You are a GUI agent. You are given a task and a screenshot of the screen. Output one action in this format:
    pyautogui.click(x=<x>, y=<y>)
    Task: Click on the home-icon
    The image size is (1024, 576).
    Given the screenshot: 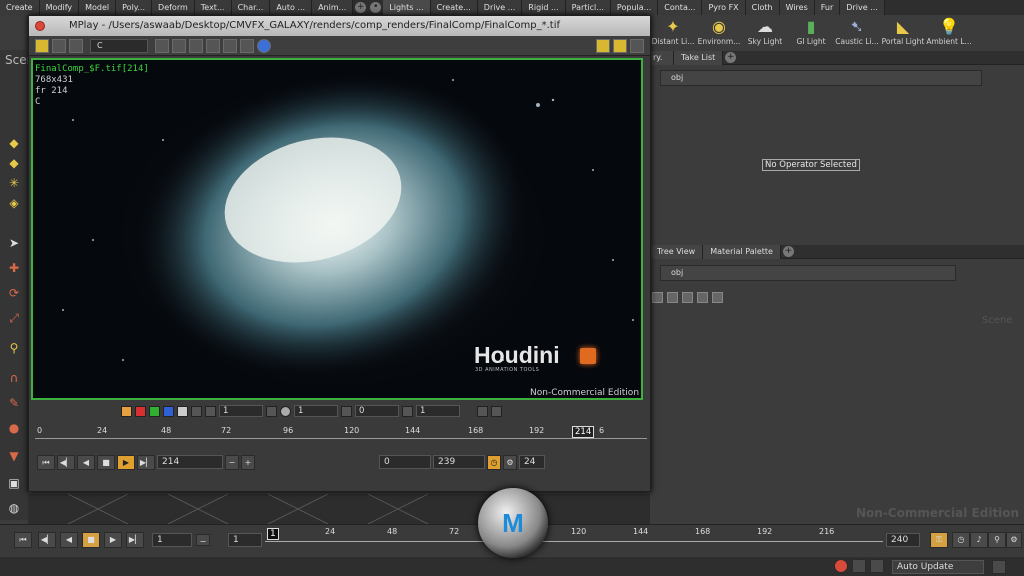 What is the action you would take?
    pyautogui.click(x=213, y=45)
    